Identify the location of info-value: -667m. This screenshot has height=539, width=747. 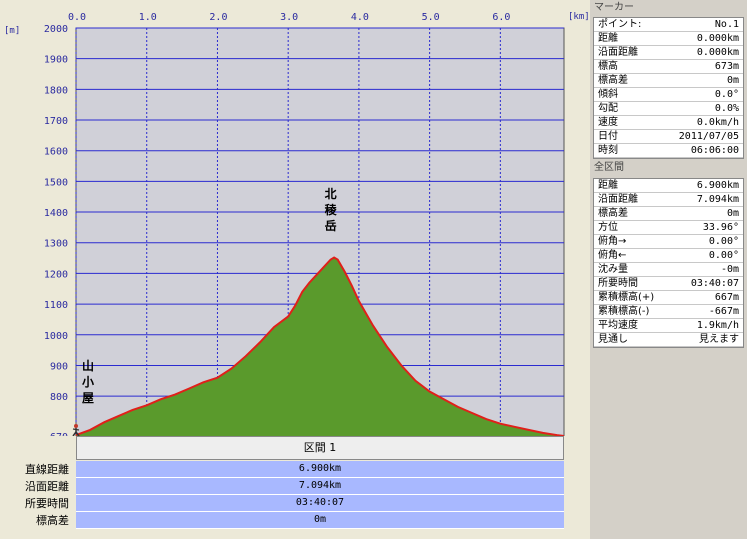
(723, 311).